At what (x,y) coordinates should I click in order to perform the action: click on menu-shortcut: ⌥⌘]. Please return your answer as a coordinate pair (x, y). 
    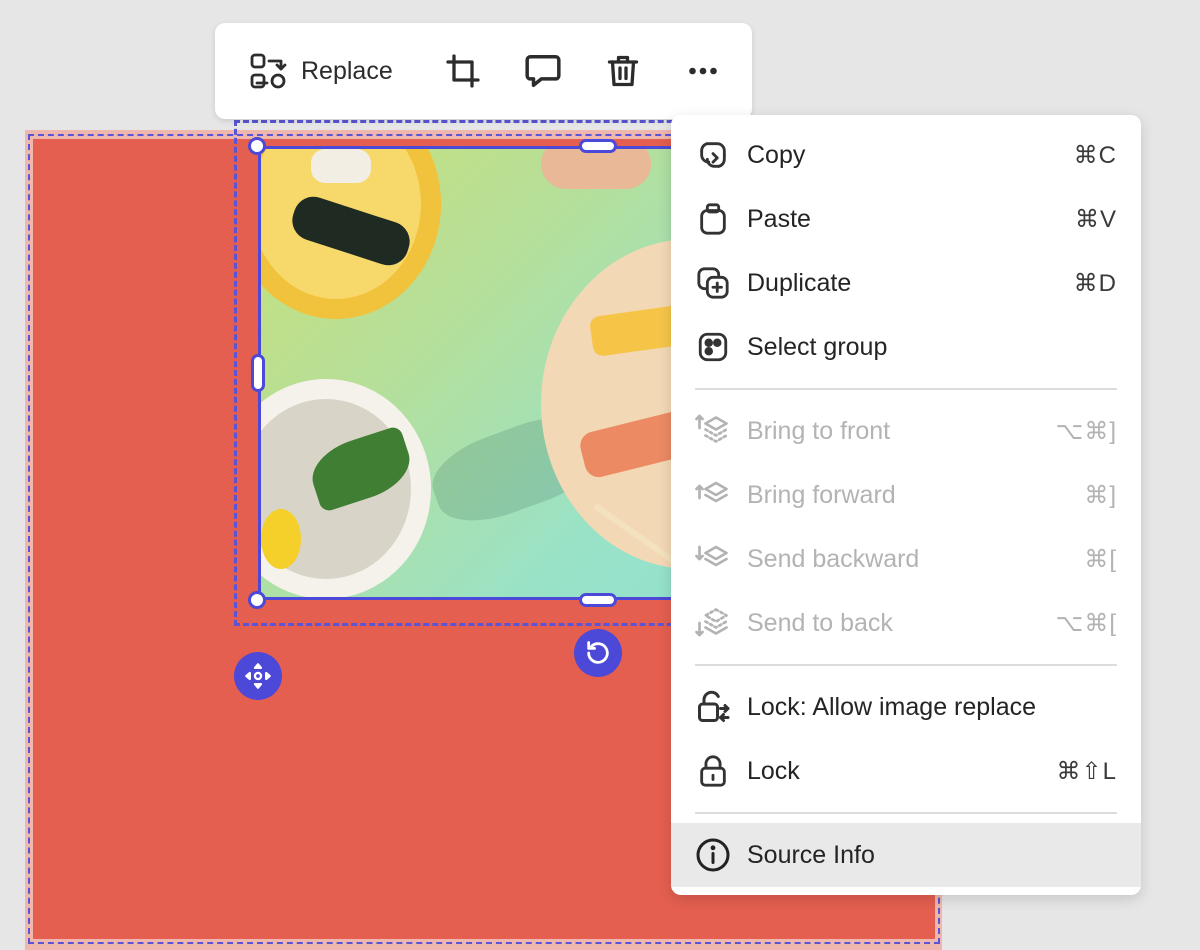
    Looking at the image, I should click on (1086, 431).